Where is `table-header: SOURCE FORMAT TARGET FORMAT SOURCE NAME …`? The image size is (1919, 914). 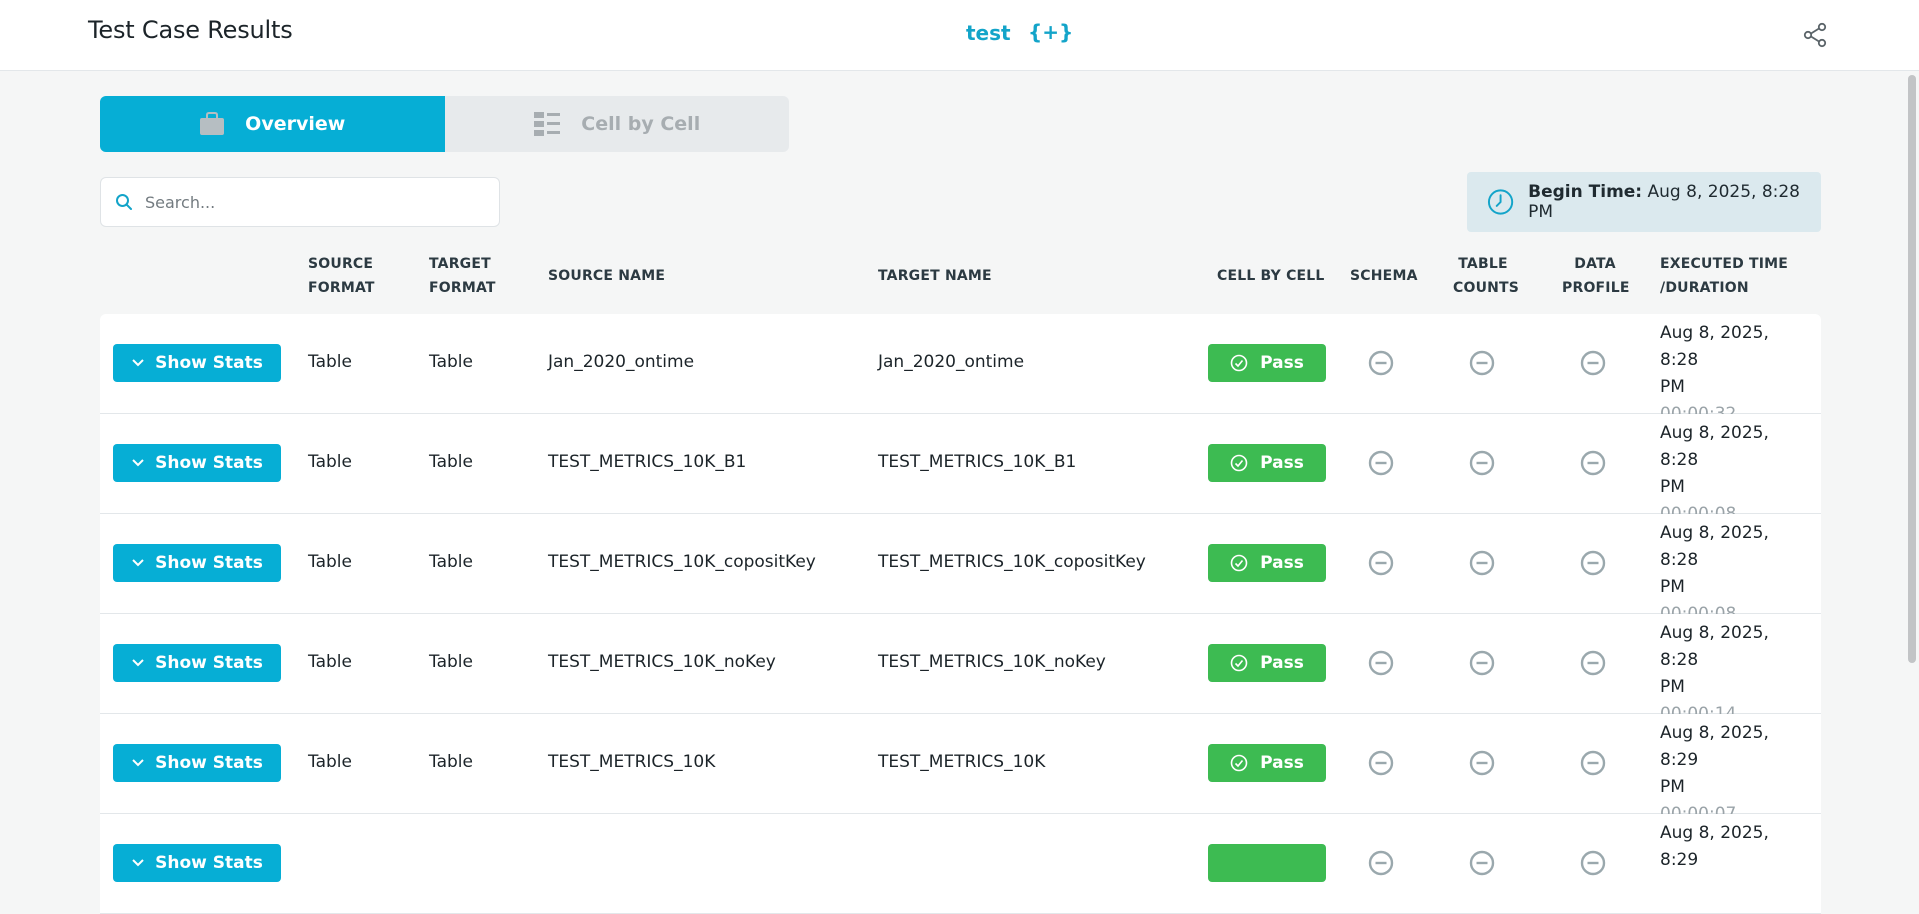
table-header: SOURCE FORMAT TARGET FORMAT SOURCE NAME … is located at coordinates (960, 278).